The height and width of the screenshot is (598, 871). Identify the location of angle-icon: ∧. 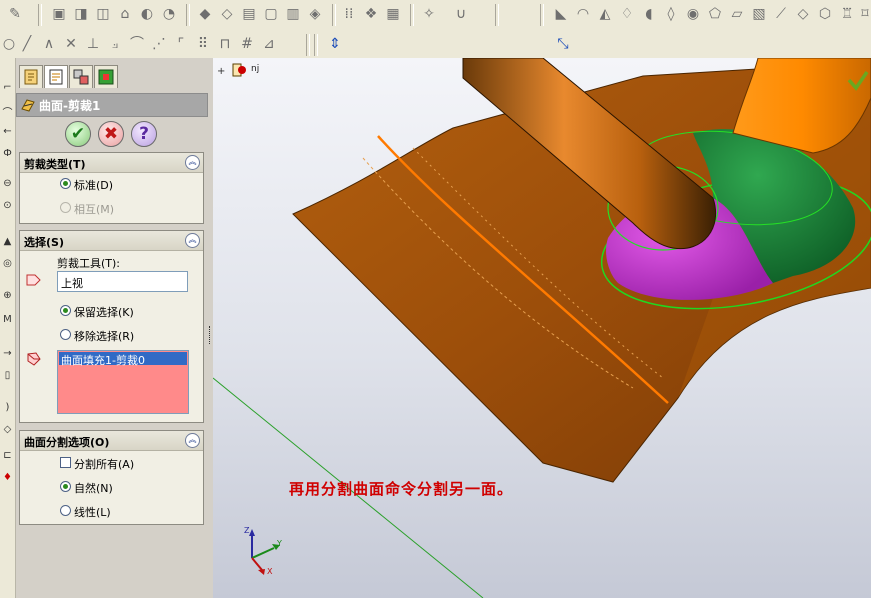
(49, 44).